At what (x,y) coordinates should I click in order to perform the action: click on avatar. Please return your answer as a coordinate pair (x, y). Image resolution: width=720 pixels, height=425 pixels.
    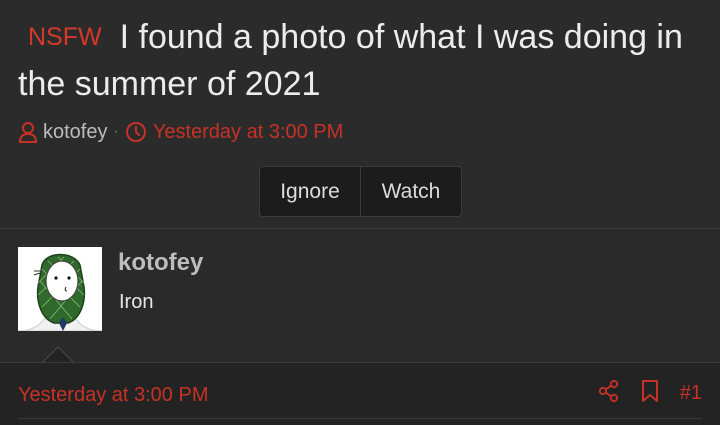
    Looking at the image, I should click on (60, 289).